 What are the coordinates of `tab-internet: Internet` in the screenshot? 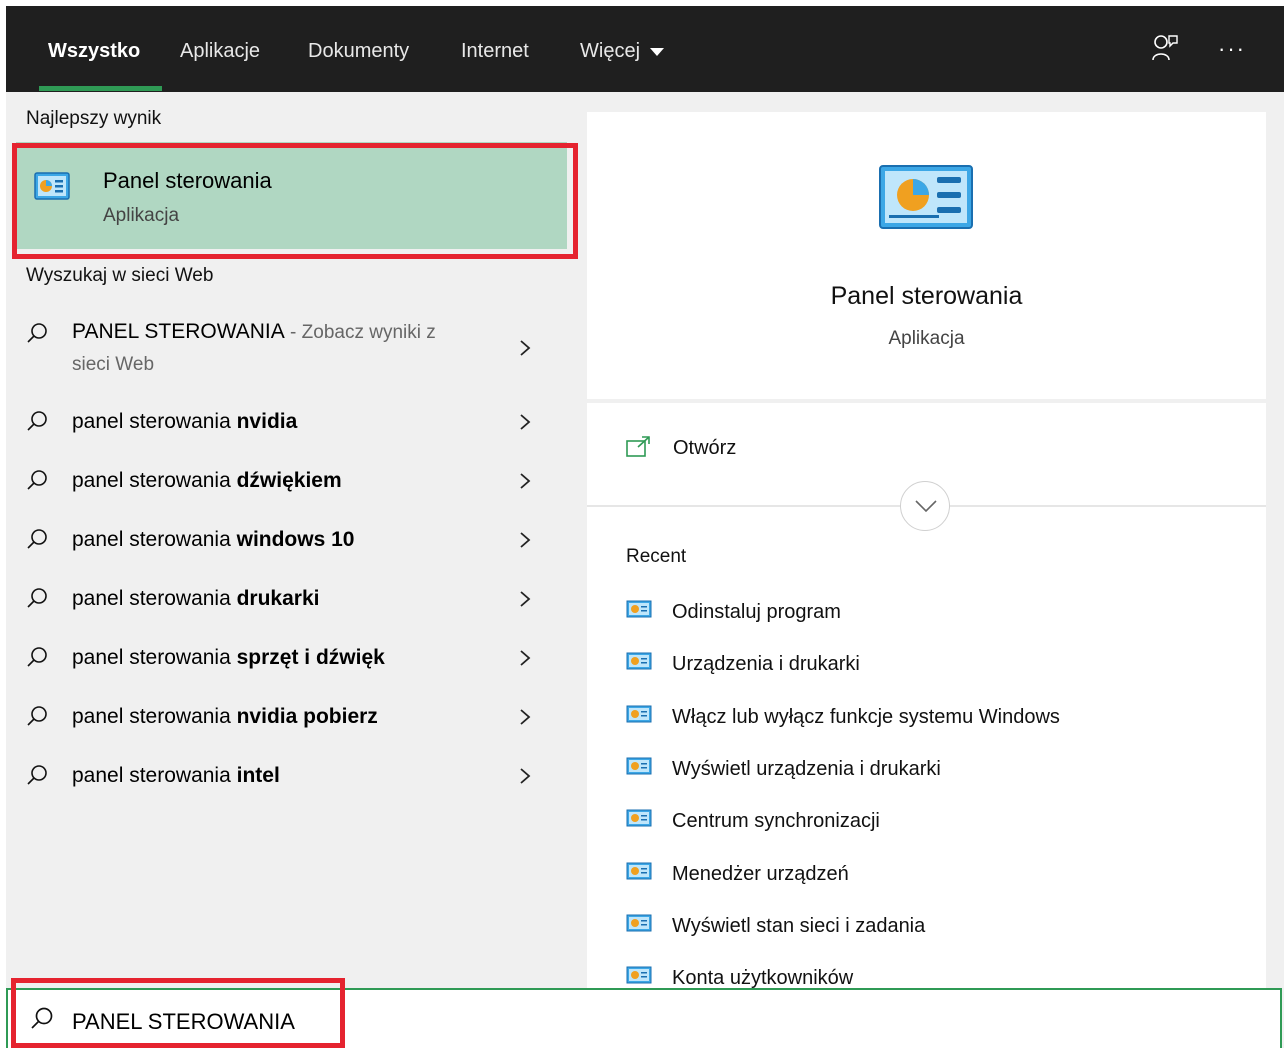 It's located at (495, 51).